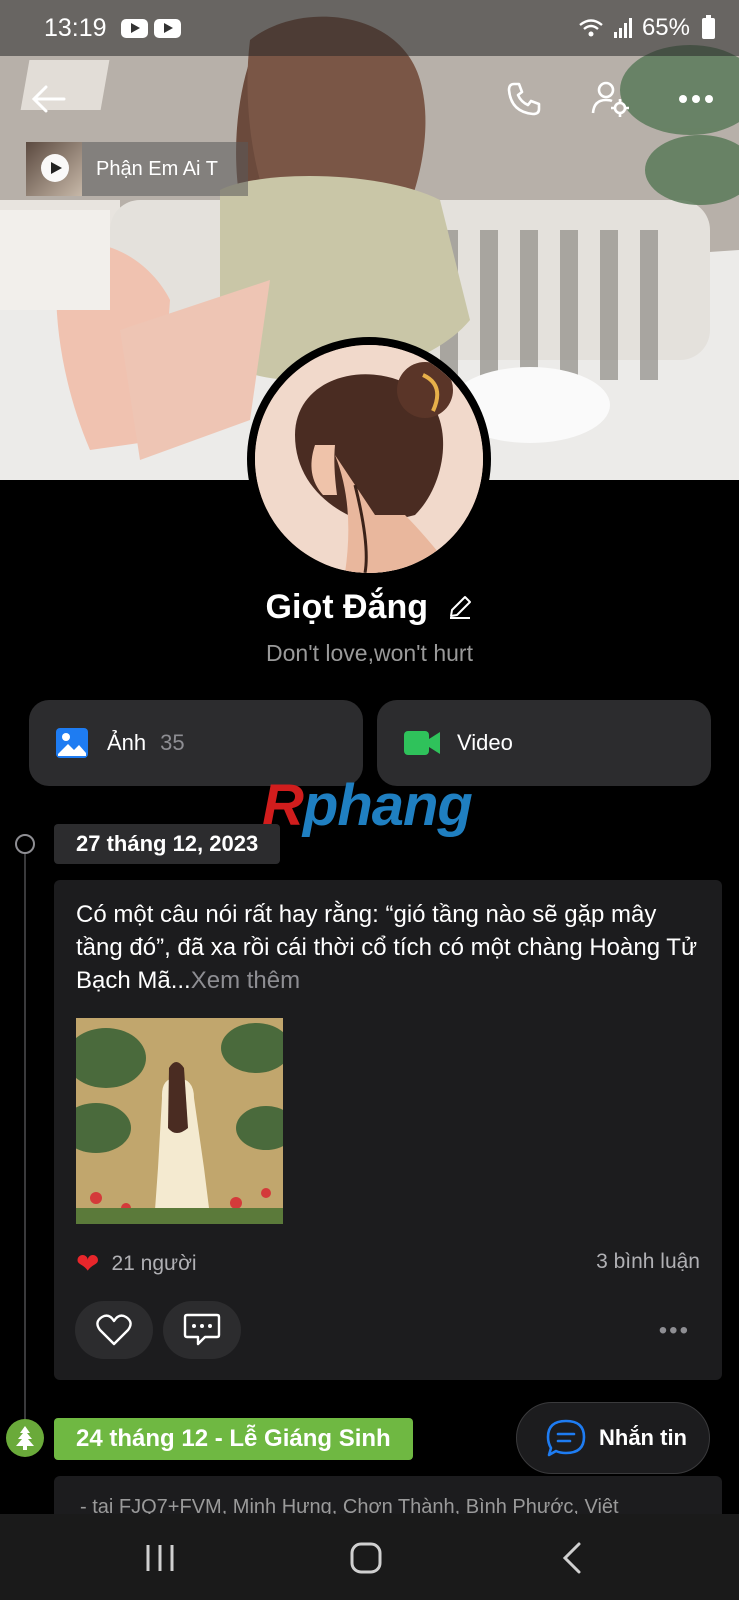  I want to click on message-button-label: Nhắn tin, so click(643, 1437).